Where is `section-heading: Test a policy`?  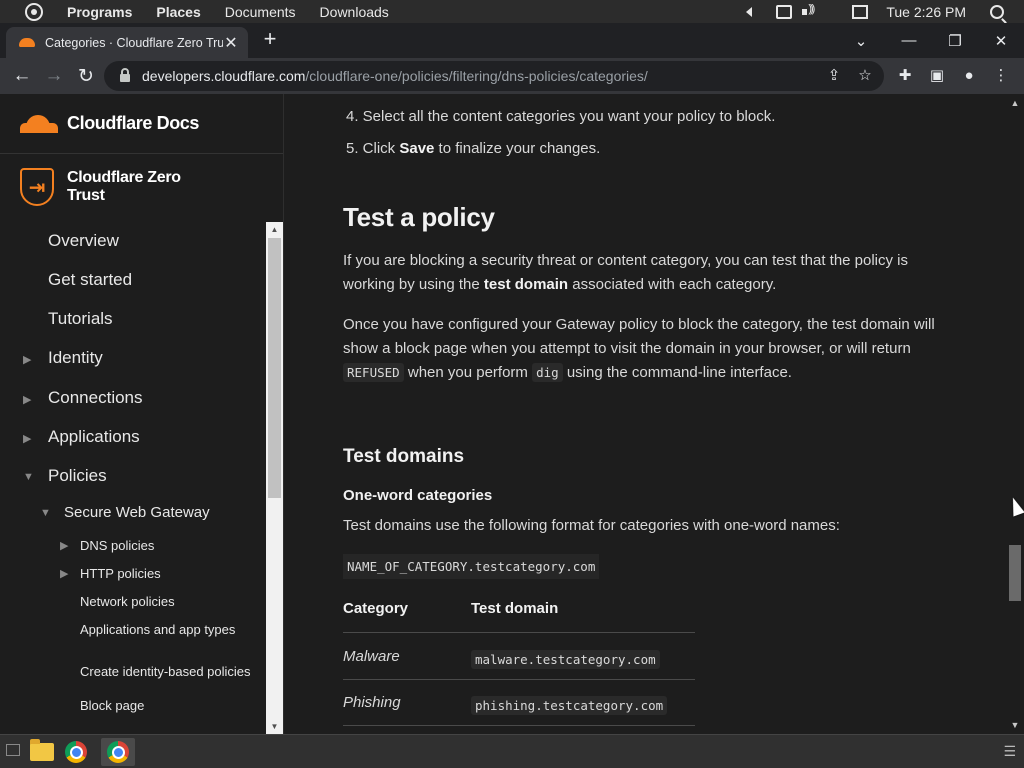
section-heading: Test a policy is located at coordinates (419, 217).